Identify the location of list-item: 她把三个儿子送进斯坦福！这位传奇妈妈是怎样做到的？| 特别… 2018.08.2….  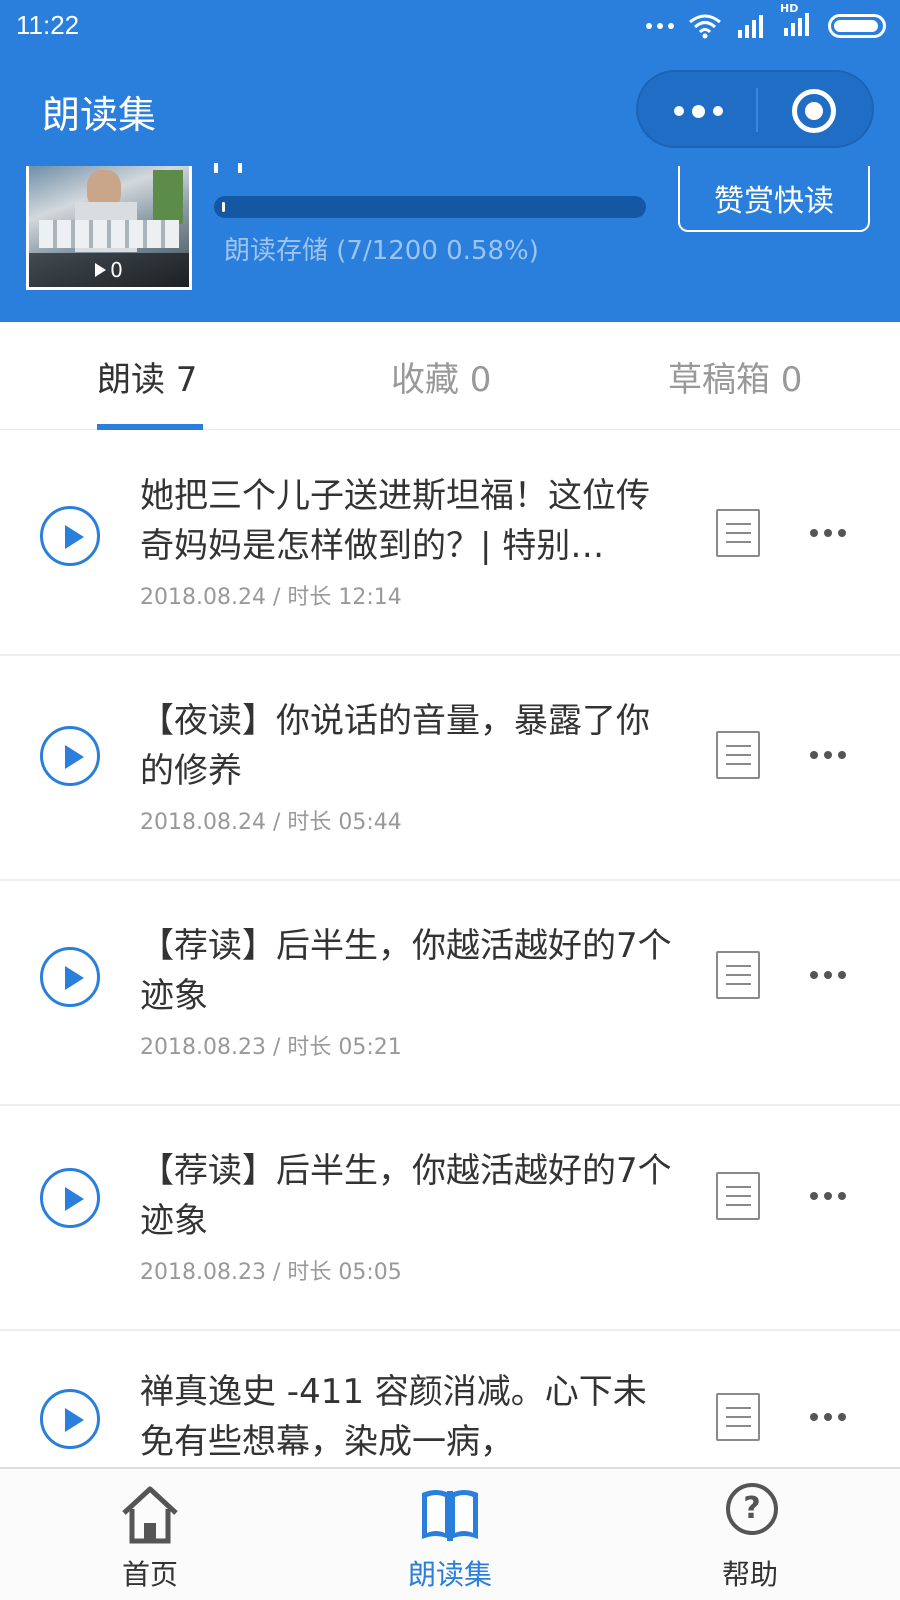
(450, 543).